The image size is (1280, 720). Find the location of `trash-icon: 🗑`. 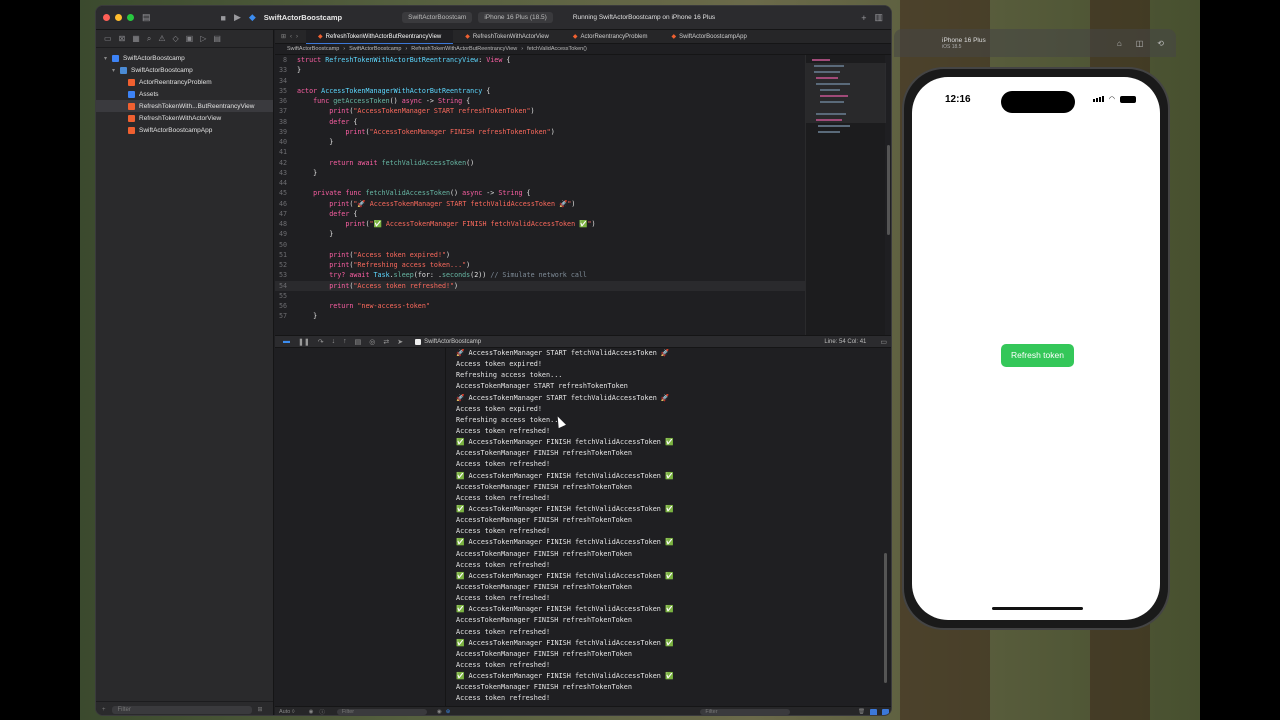

trash-icon: 🗑 is located at coordinates (861, 712).